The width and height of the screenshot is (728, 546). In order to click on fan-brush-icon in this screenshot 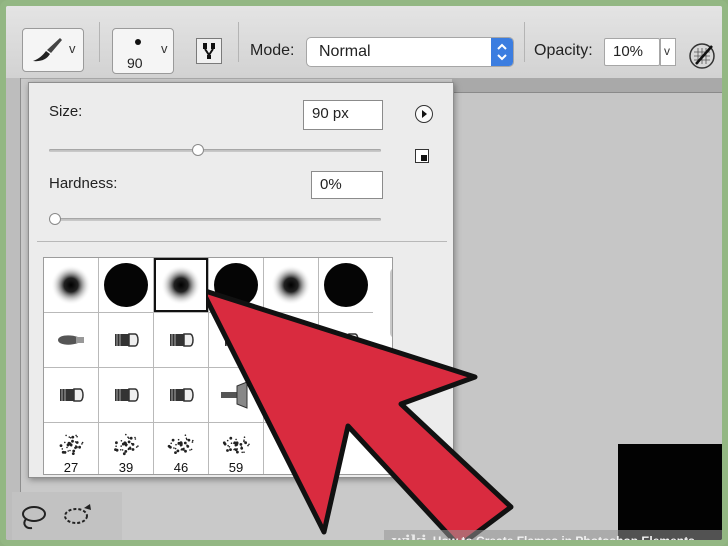, I will do `click(234, 395)`.